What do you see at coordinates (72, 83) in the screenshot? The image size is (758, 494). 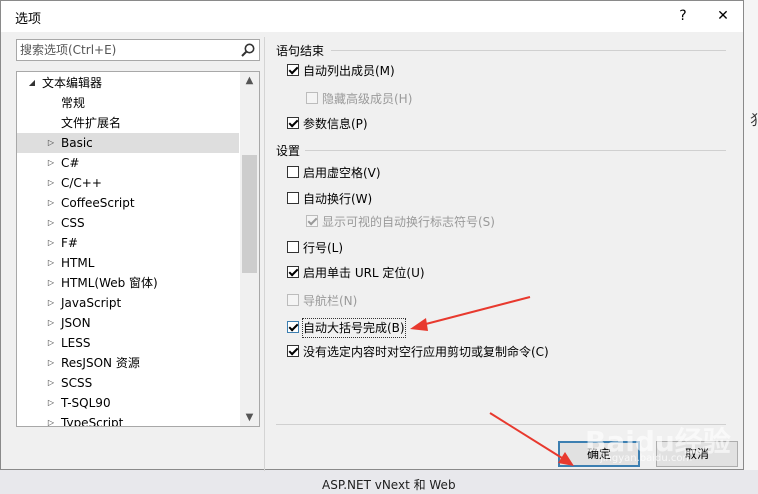 I see `tree-item-label: 文本编辑器` at bounding box center [72, 83].